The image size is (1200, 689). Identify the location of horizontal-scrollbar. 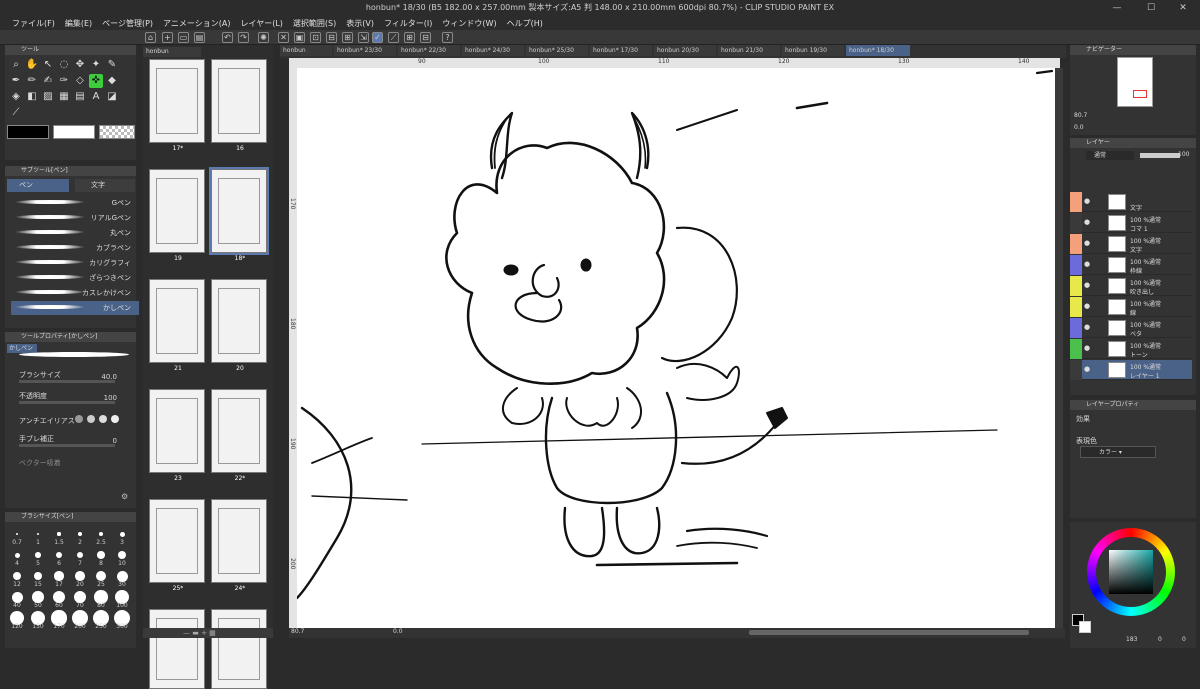
(889, 632).